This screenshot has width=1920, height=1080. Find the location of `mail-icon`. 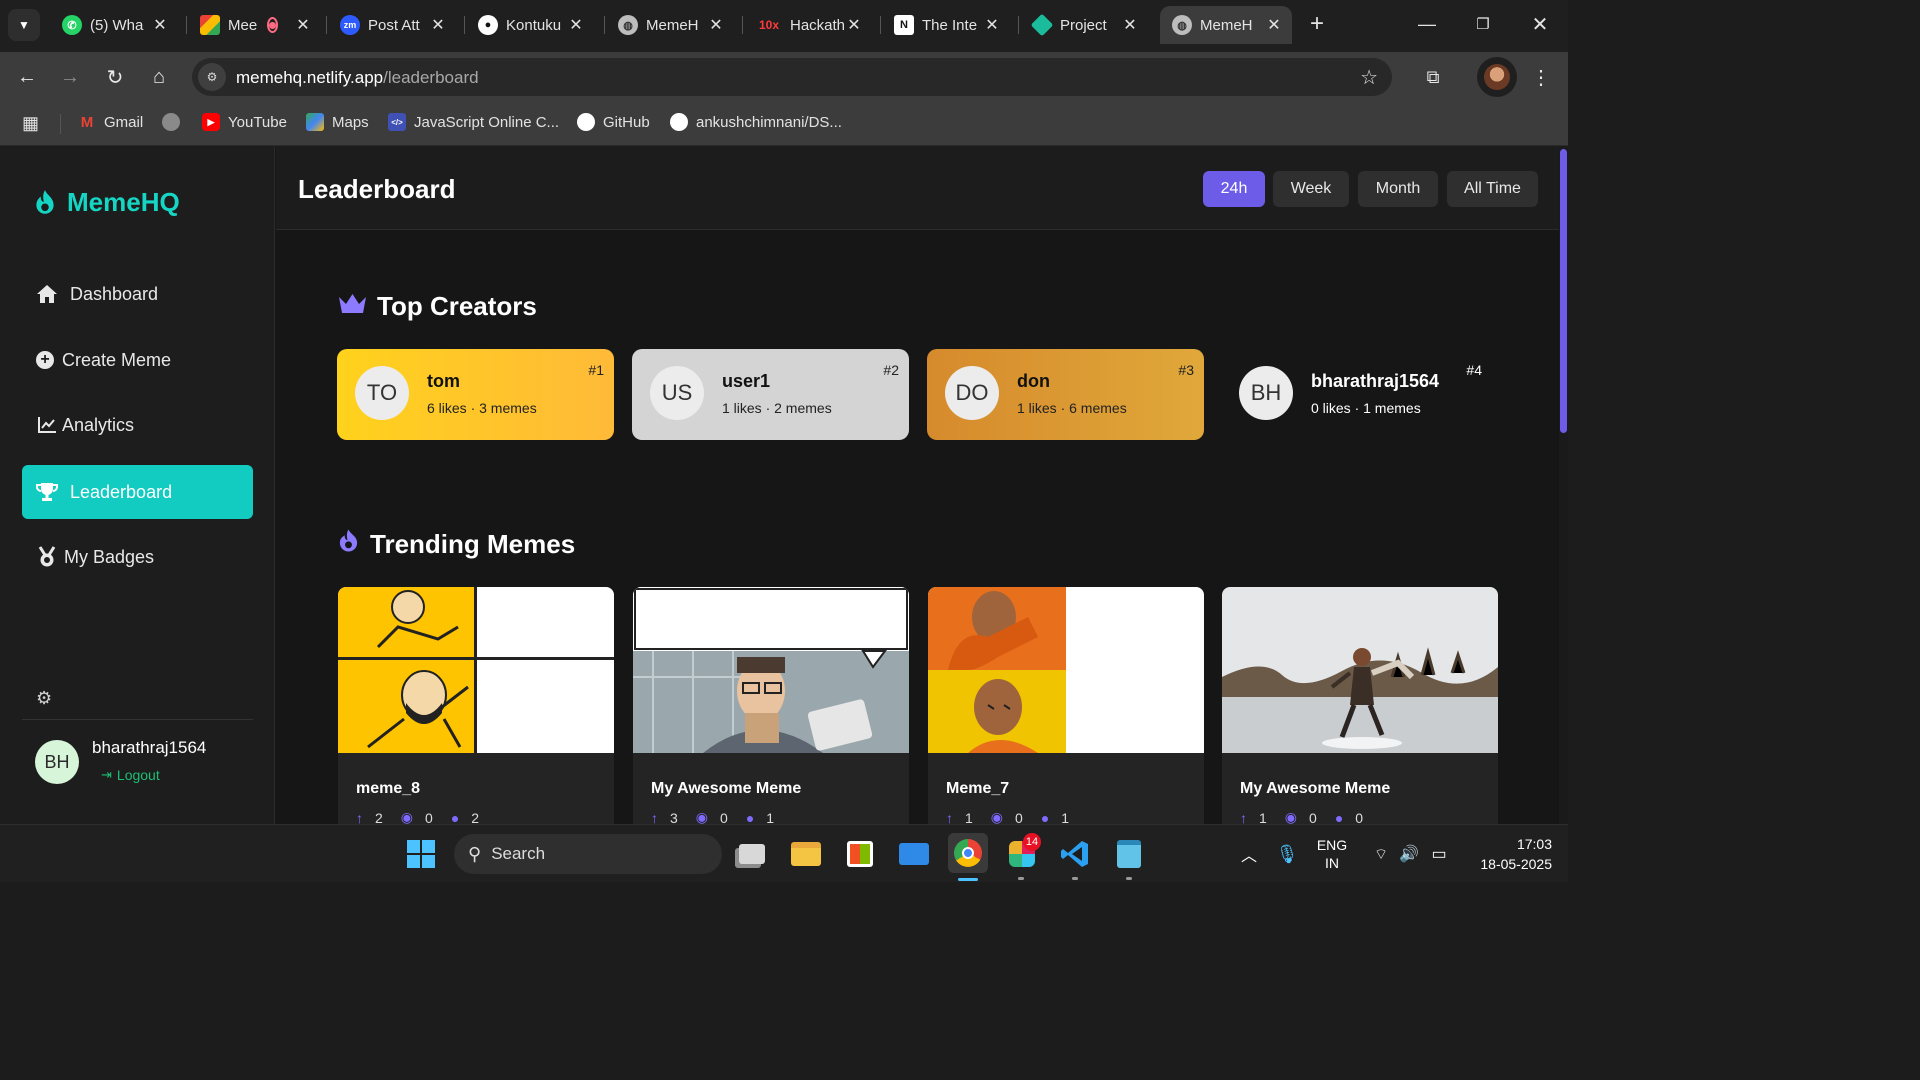

mail-icon is located at coordinates (914, 854).